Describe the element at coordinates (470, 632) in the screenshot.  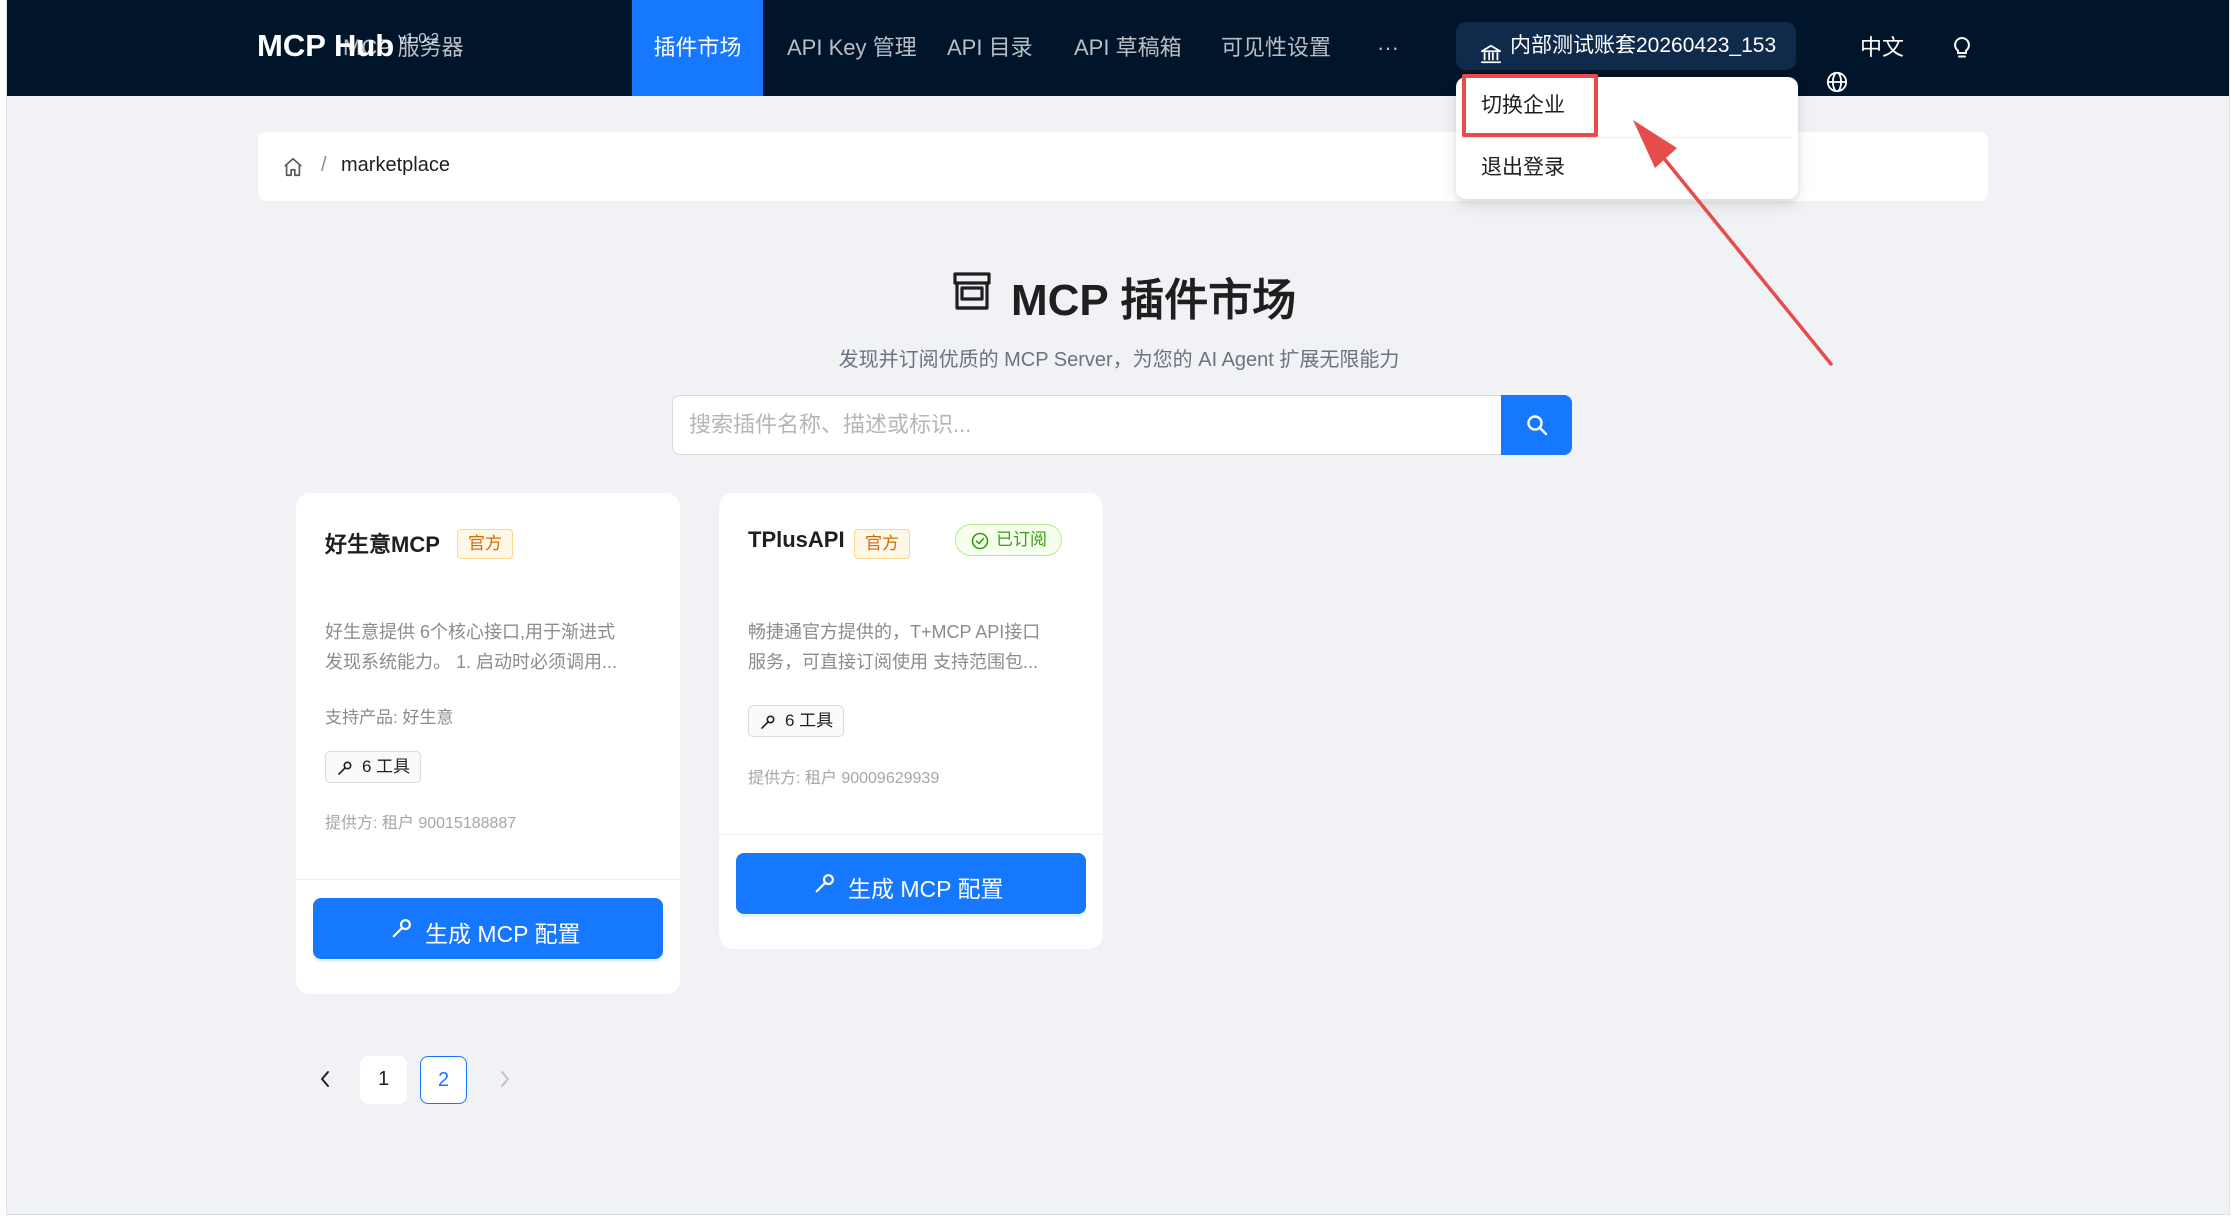
I see `plugin-description-line: 好生意提供 6个核心接口,用于渐进式` at that location.